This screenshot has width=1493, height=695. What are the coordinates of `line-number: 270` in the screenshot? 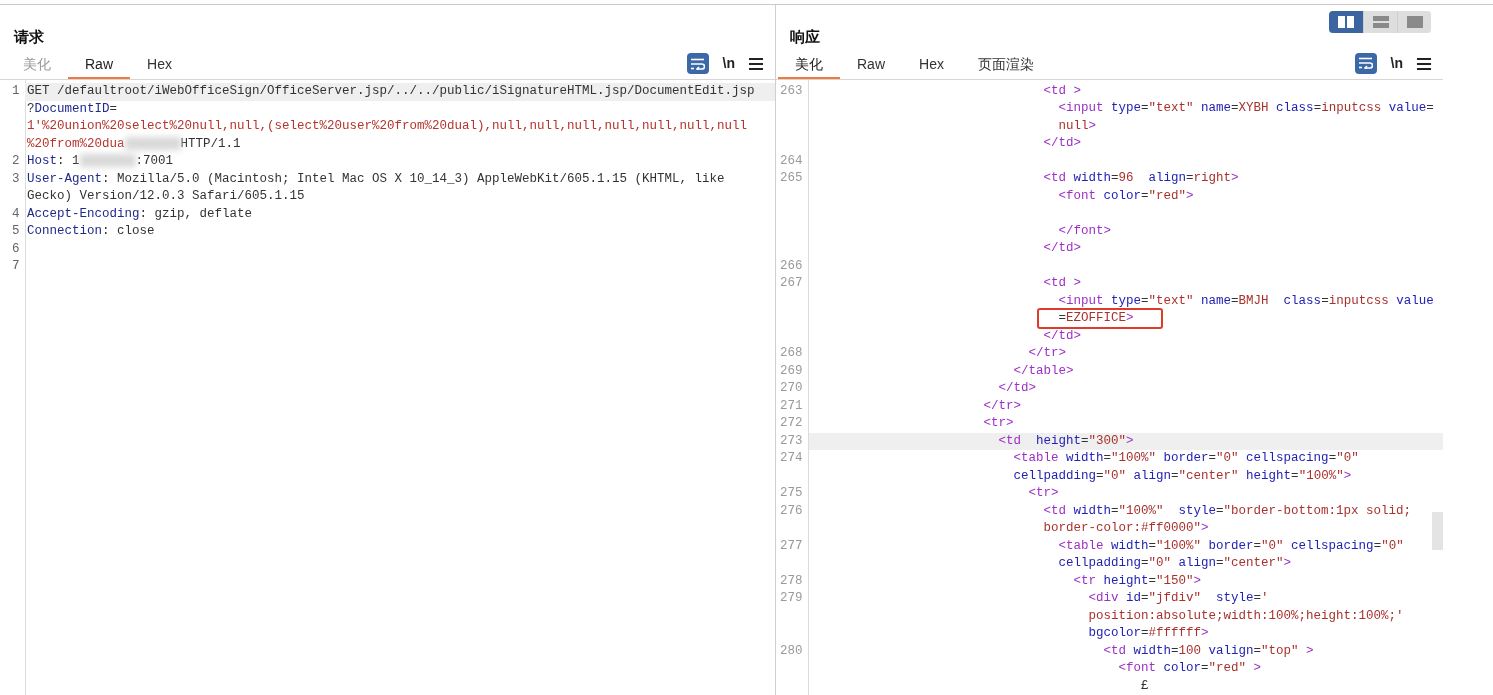 It's located at (791, 388).